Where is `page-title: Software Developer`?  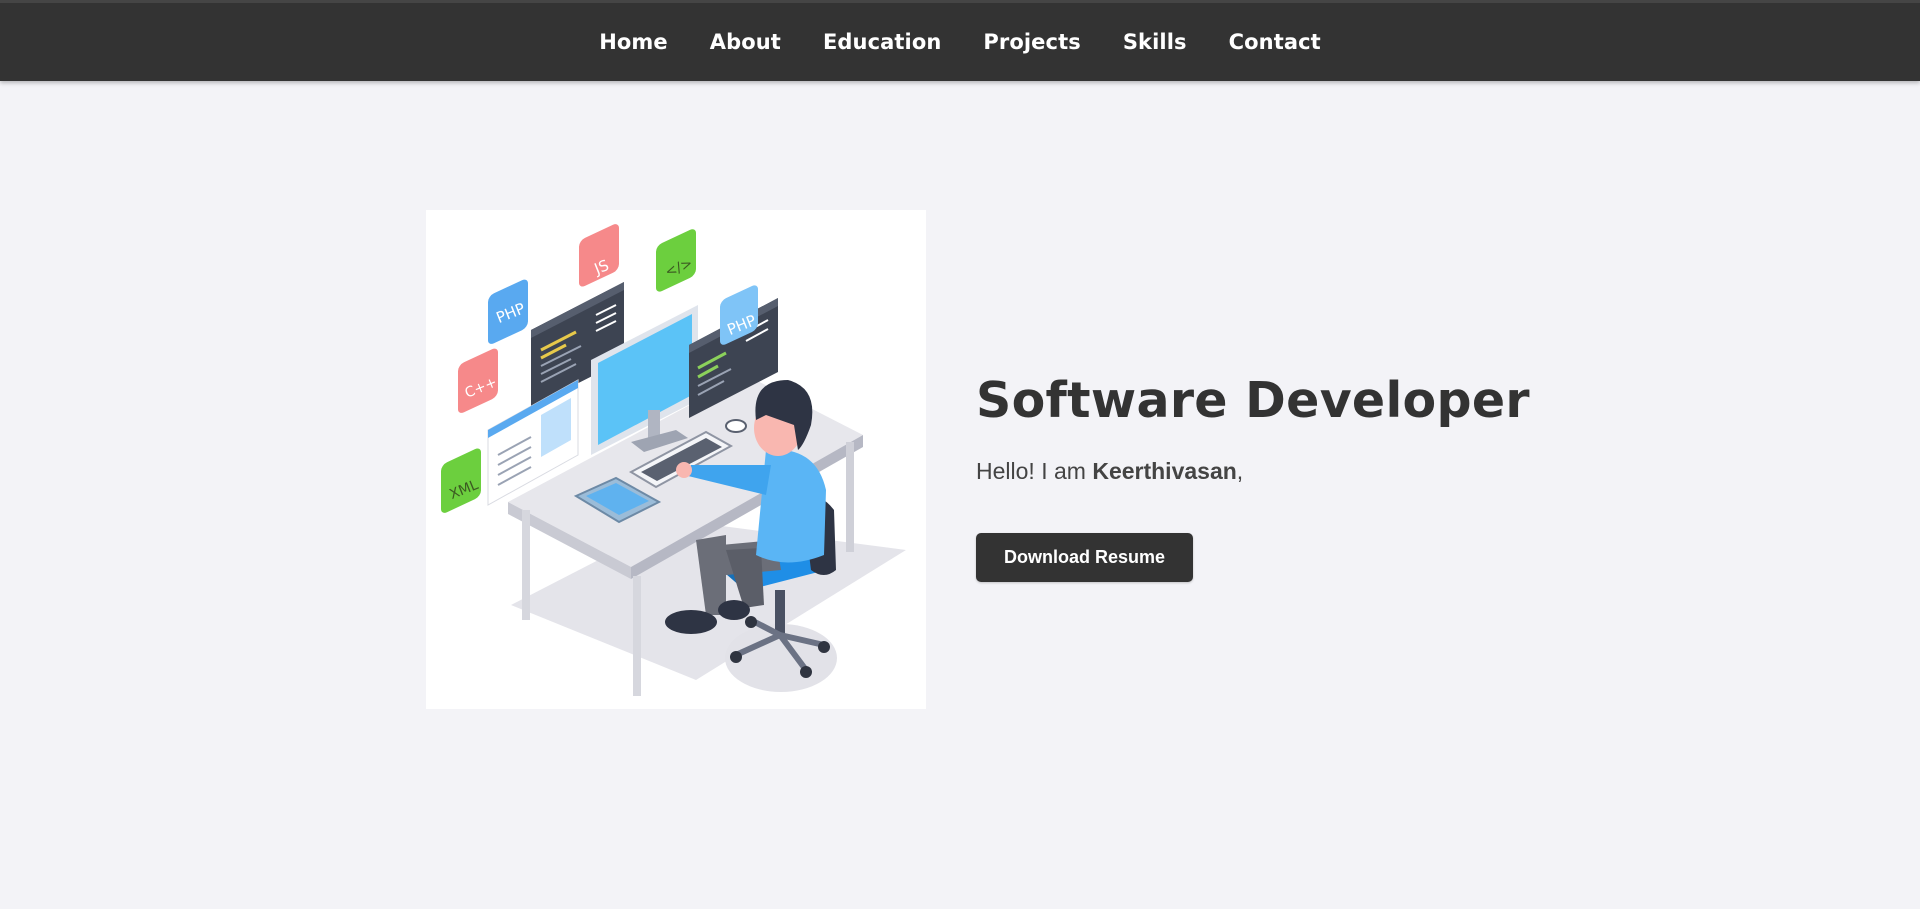 page-title: Software Developer is located at coordinates (1253, 400).